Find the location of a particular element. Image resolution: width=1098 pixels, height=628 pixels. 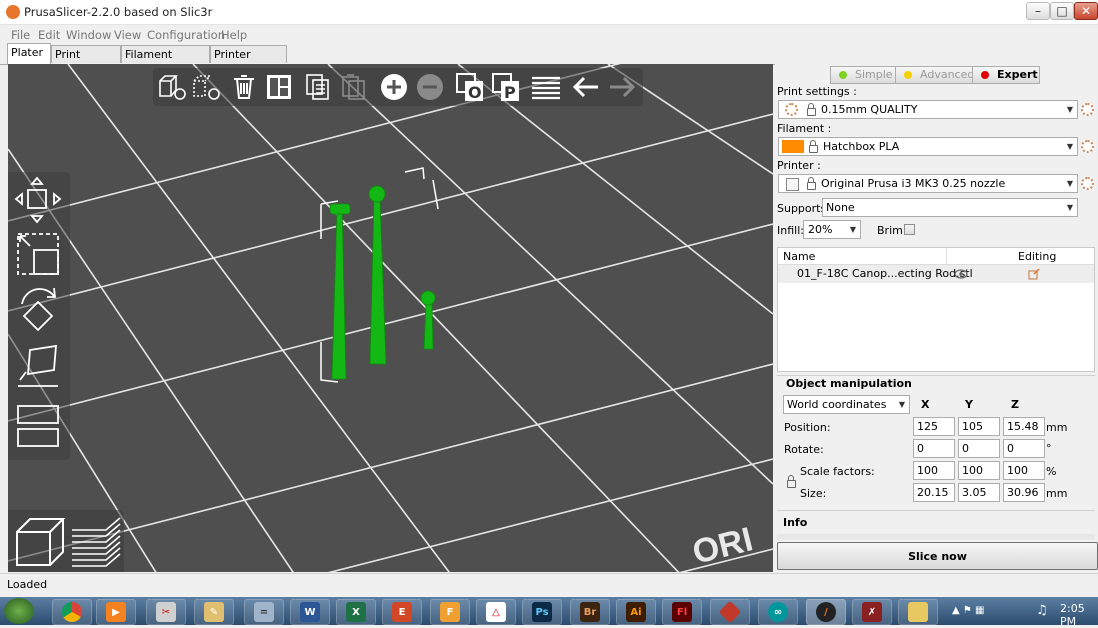

edit-settings-icon is located at coordinates (1034, 274).